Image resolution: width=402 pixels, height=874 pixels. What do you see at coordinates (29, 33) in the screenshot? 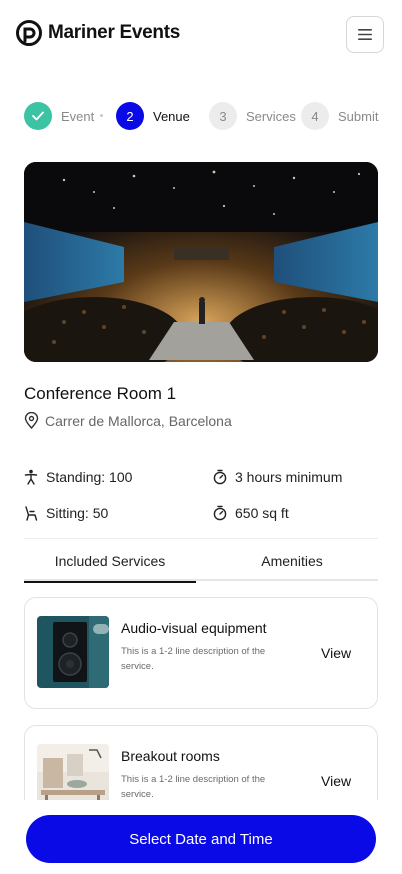
I see `brand-mark-icon` at bounding box center [29, 33].